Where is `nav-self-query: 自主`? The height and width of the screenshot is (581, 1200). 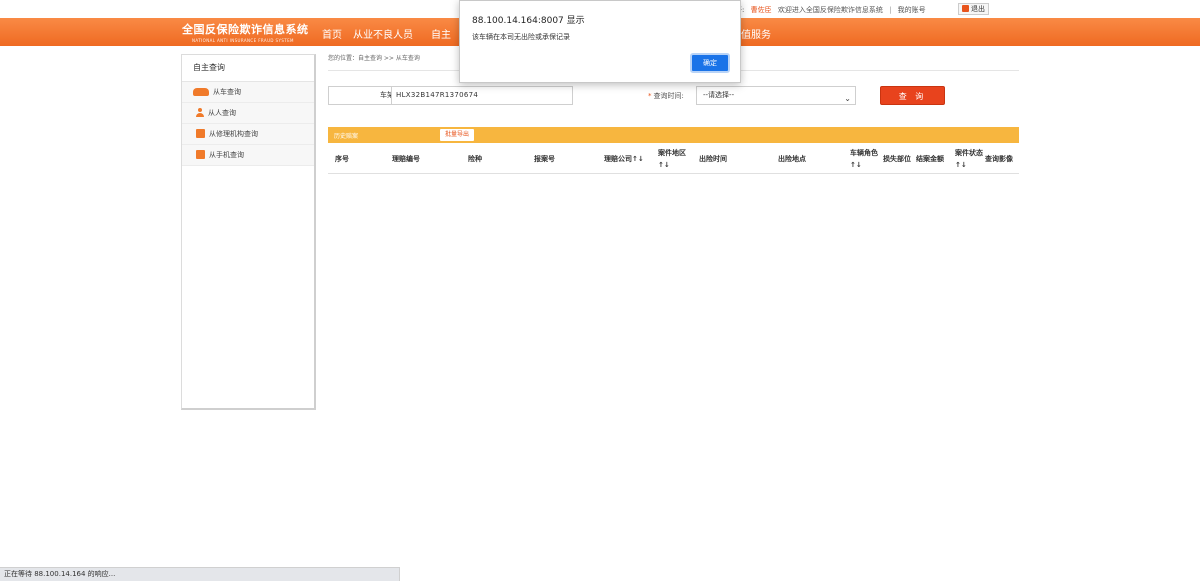 nav-self-query: 自主 is located at coordinates (441, 33).